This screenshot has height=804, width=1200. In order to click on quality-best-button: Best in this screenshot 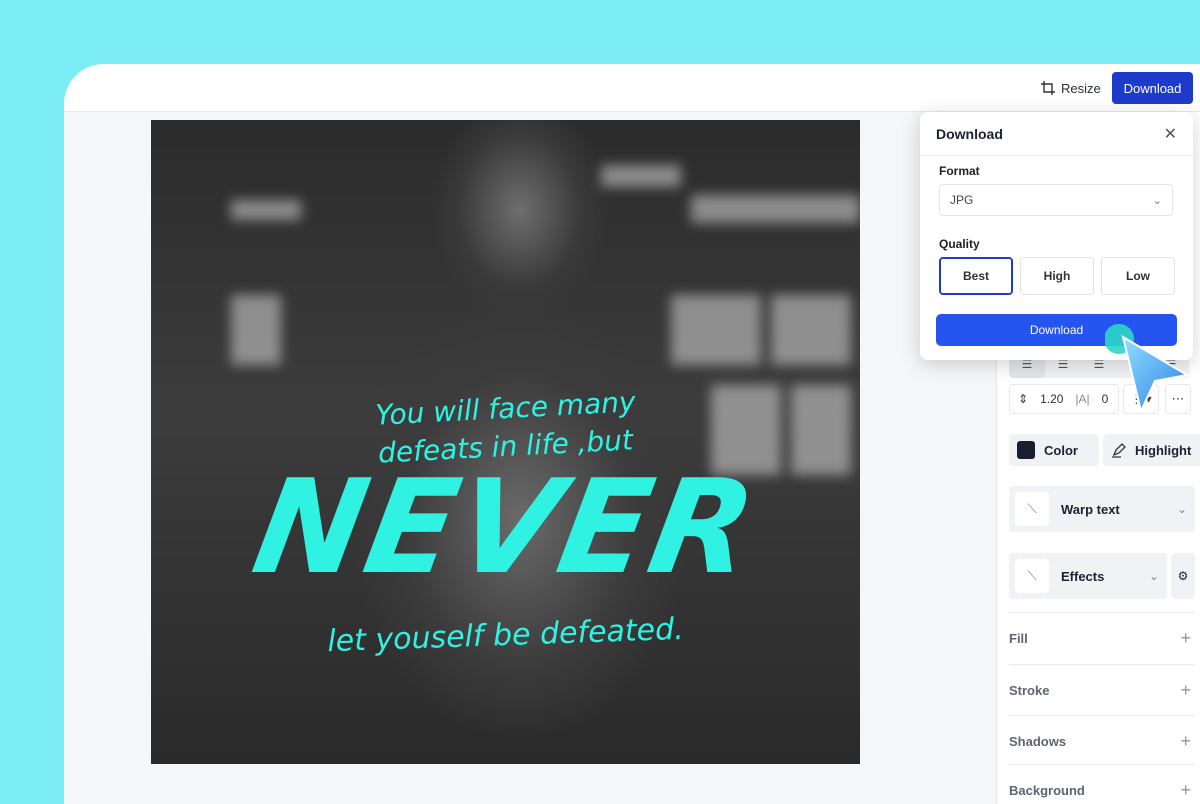, I will do `click(976, 276)`.